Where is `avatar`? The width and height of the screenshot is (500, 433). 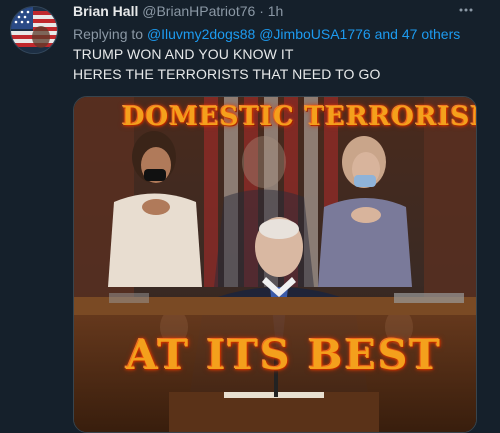
avatar is located at coordinates (34, 30).